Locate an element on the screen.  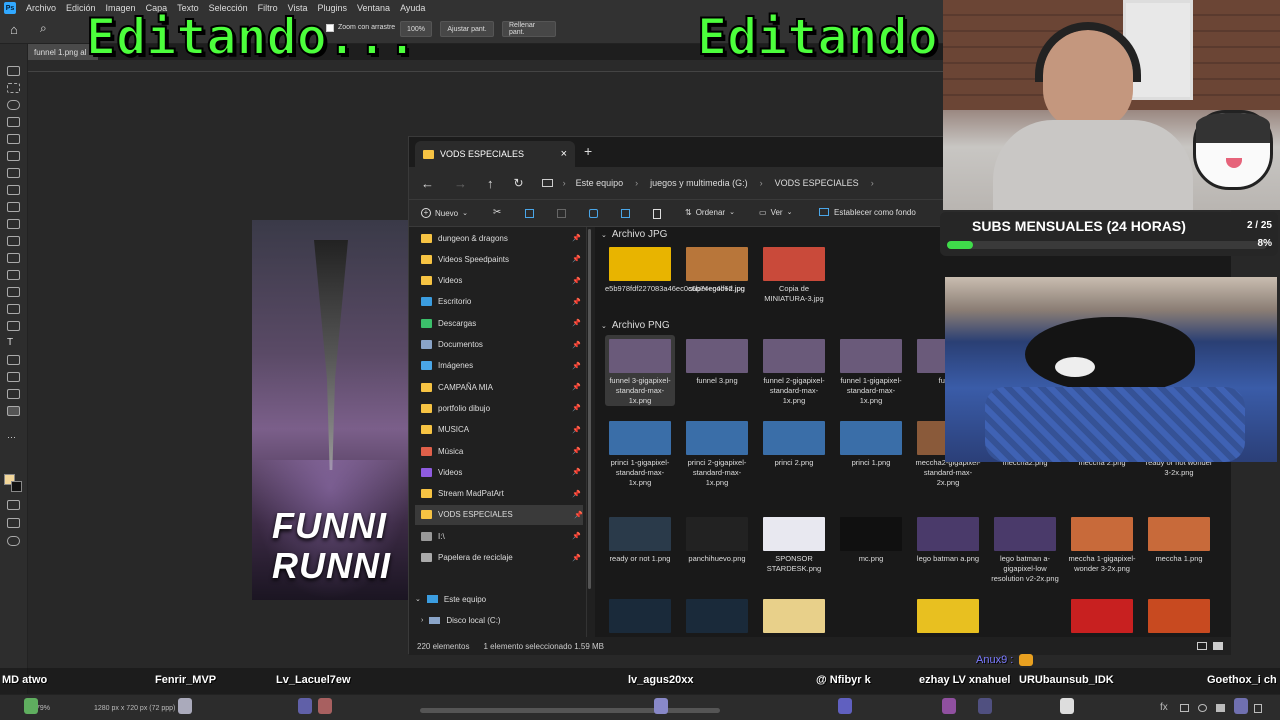
file-item: e5b978fdf227083a46ec0c6b74ec4c6d.jpg is located at coordinates (675, 268).